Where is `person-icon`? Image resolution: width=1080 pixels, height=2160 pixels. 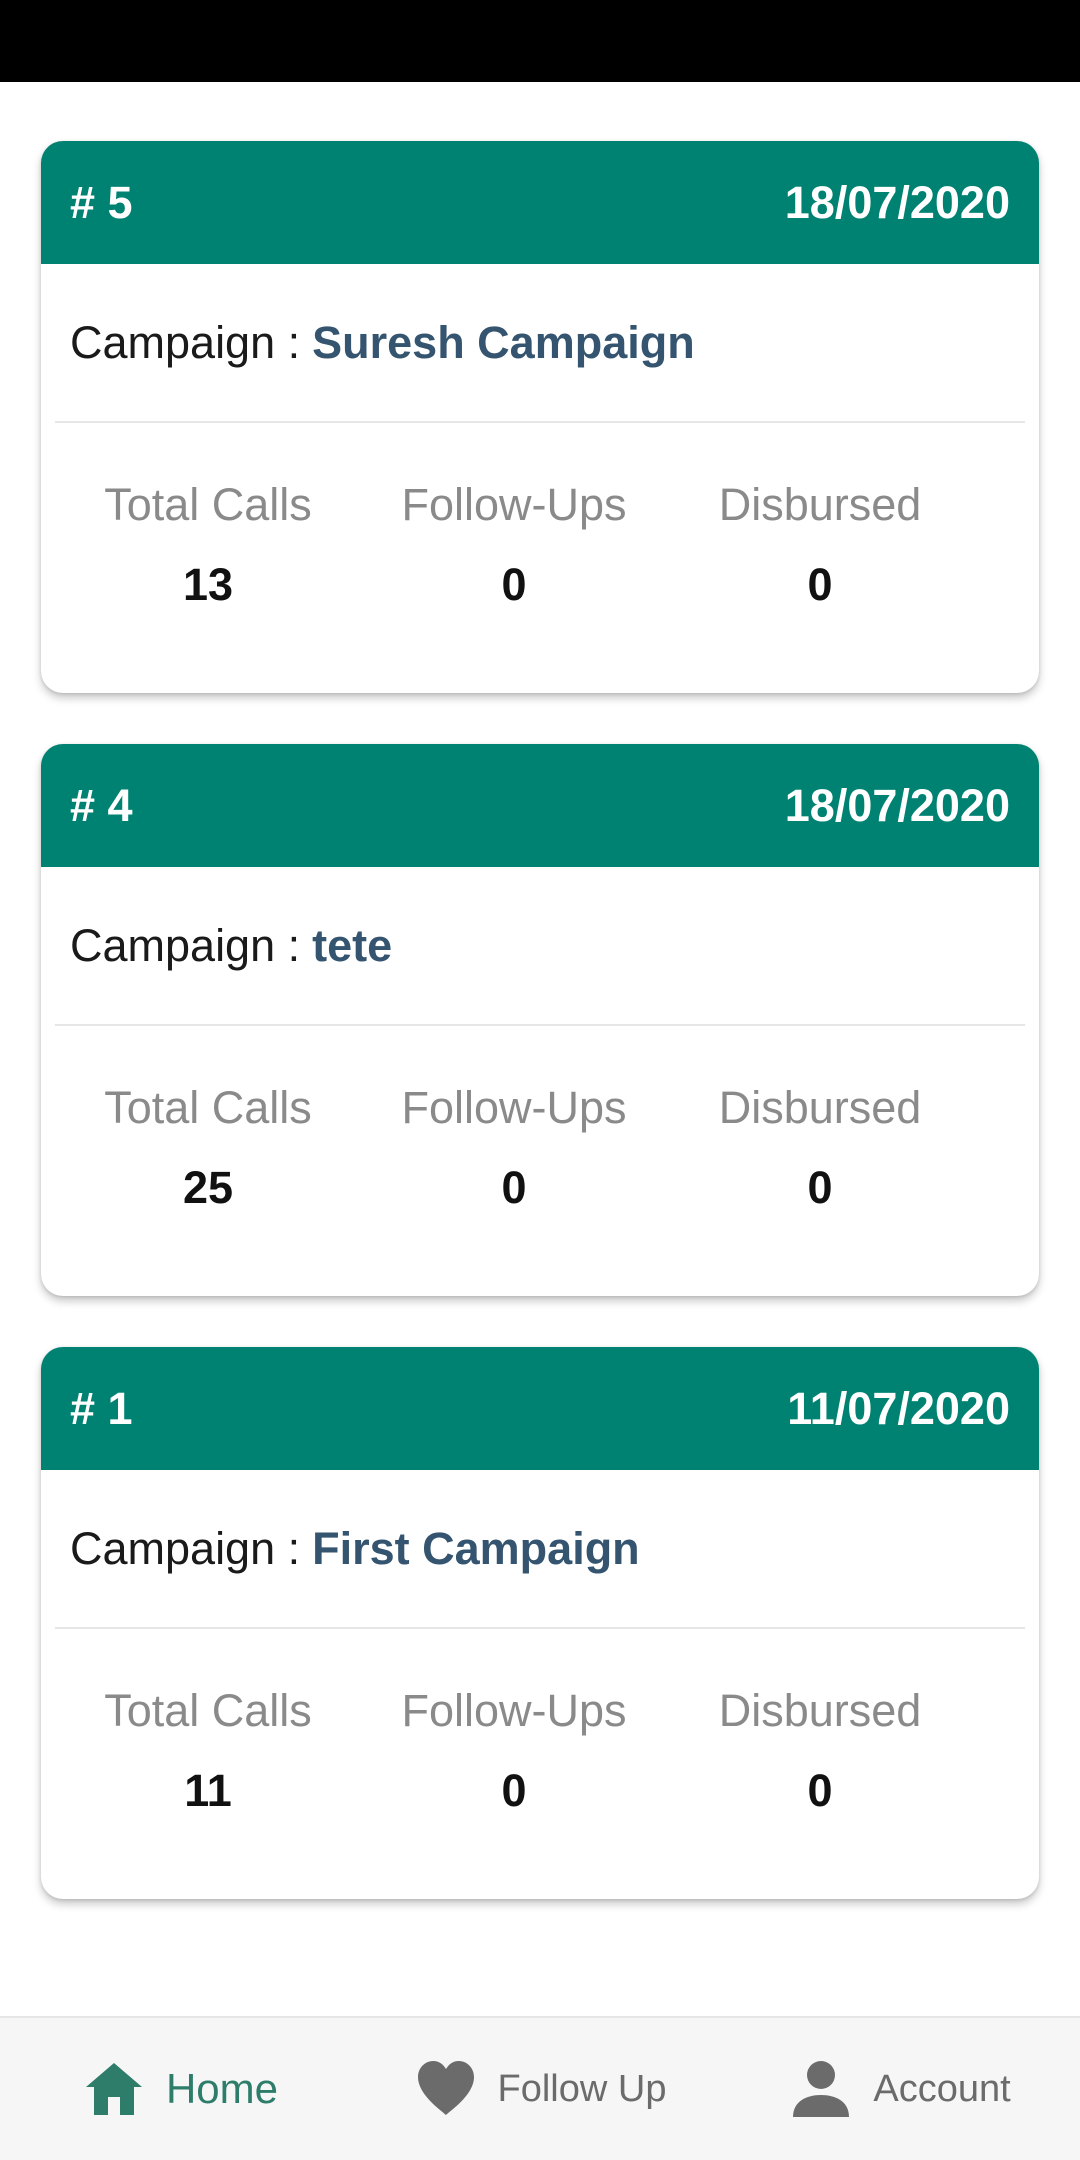
person-icon is located at coordinates (821, 2089).